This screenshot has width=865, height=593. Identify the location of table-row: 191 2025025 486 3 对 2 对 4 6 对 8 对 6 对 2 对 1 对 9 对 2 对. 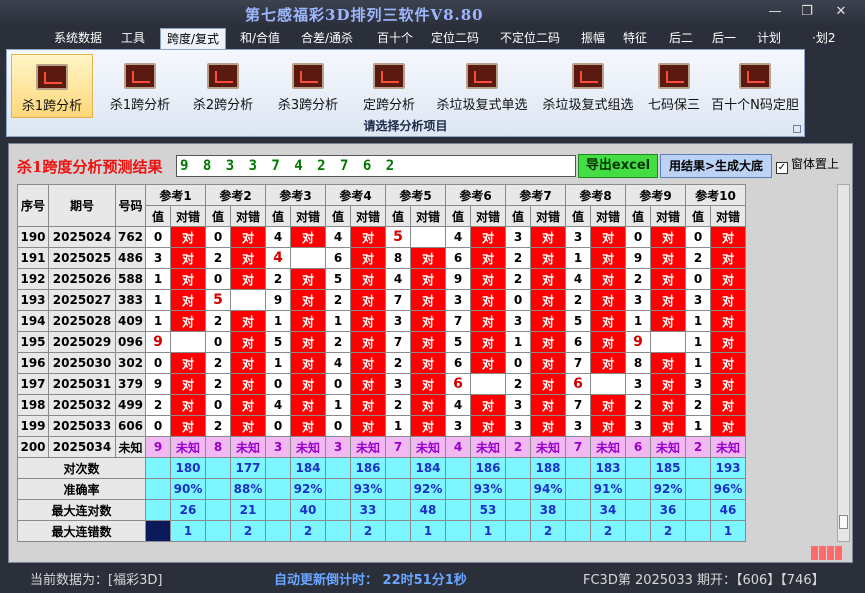
(381, 258).